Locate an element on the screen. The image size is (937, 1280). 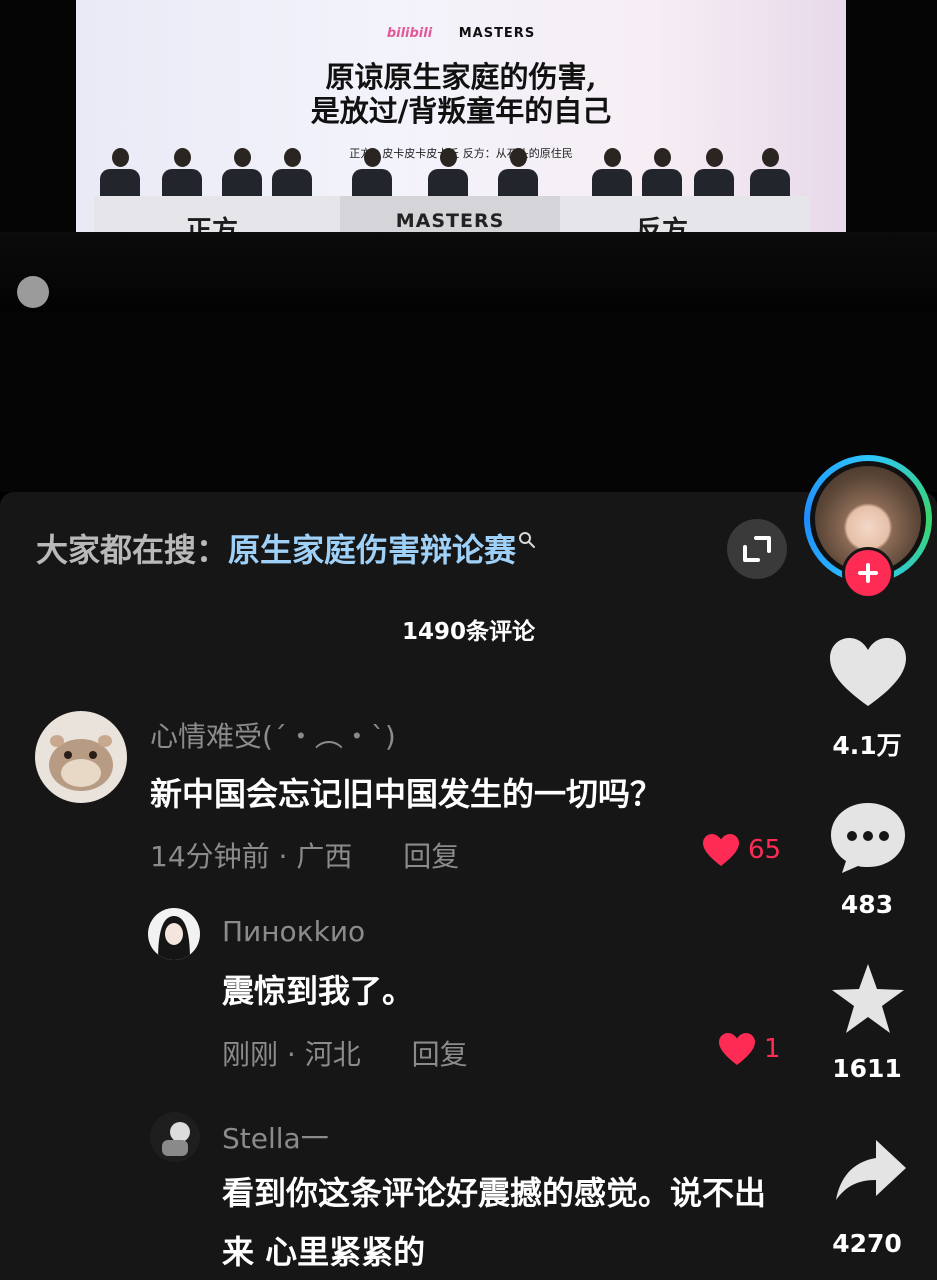
comment-count: 483 is located at coordinates (867, 904).